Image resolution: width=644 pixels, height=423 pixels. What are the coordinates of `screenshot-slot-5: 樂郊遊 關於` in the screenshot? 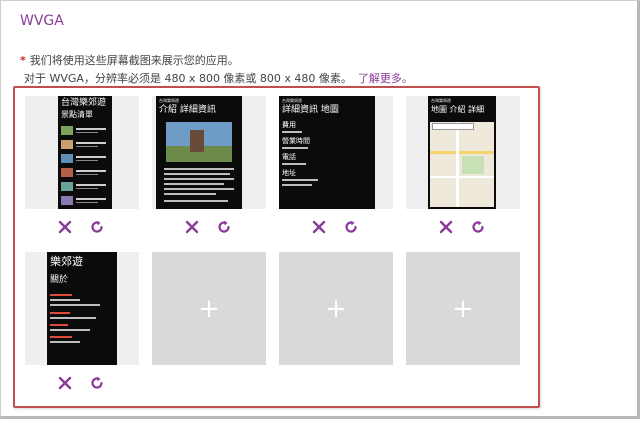 It's located at (82, 308).